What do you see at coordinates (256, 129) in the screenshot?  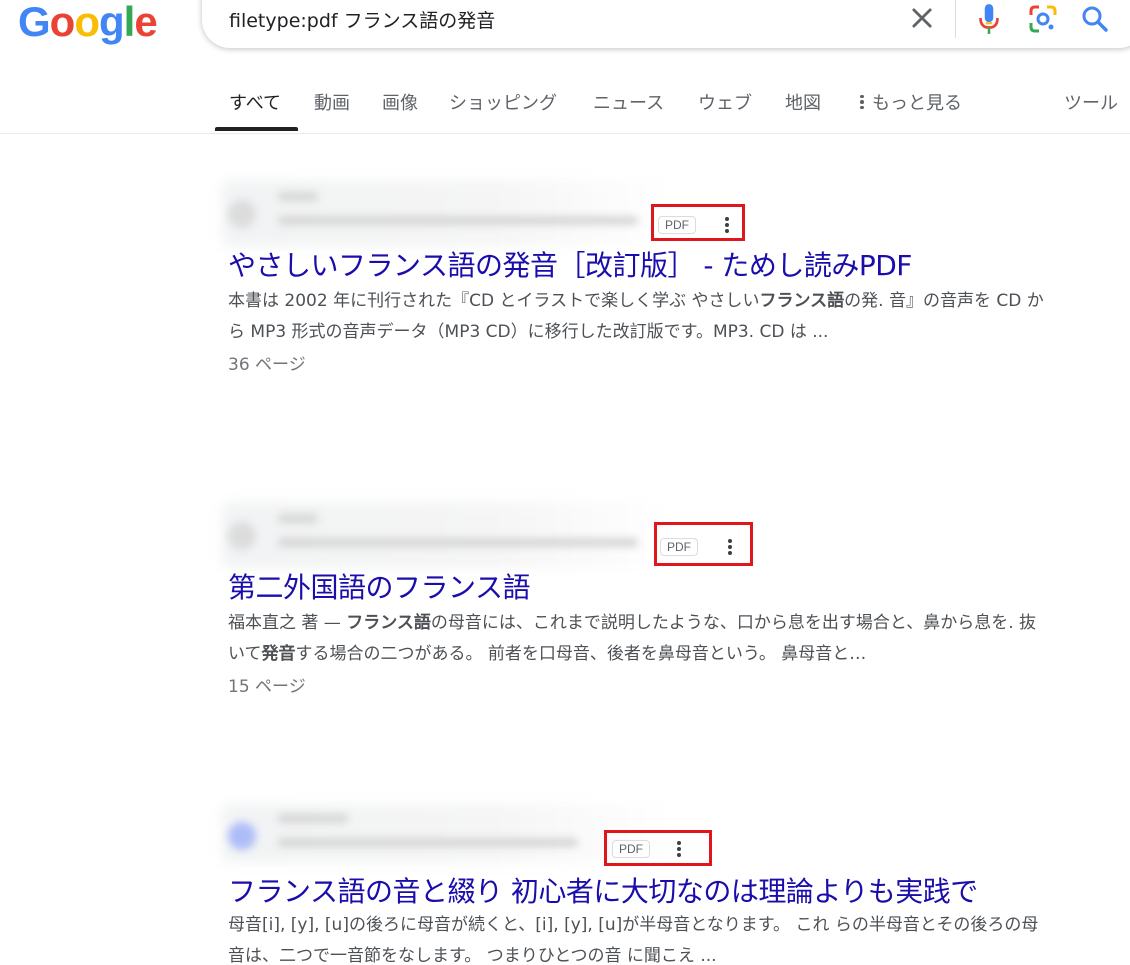 I see `active-tab-indicator` at bounding box center [256, 129].